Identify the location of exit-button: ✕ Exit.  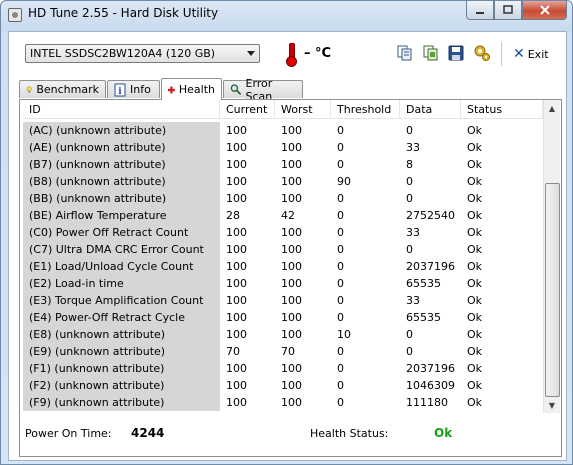
(531, 54).